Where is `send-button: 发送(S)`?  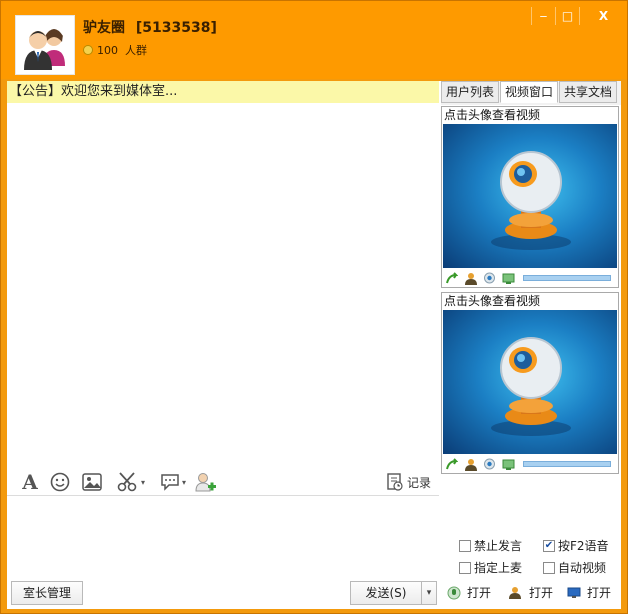 send-button: 发送(S) is located at coordinates (386, 593).